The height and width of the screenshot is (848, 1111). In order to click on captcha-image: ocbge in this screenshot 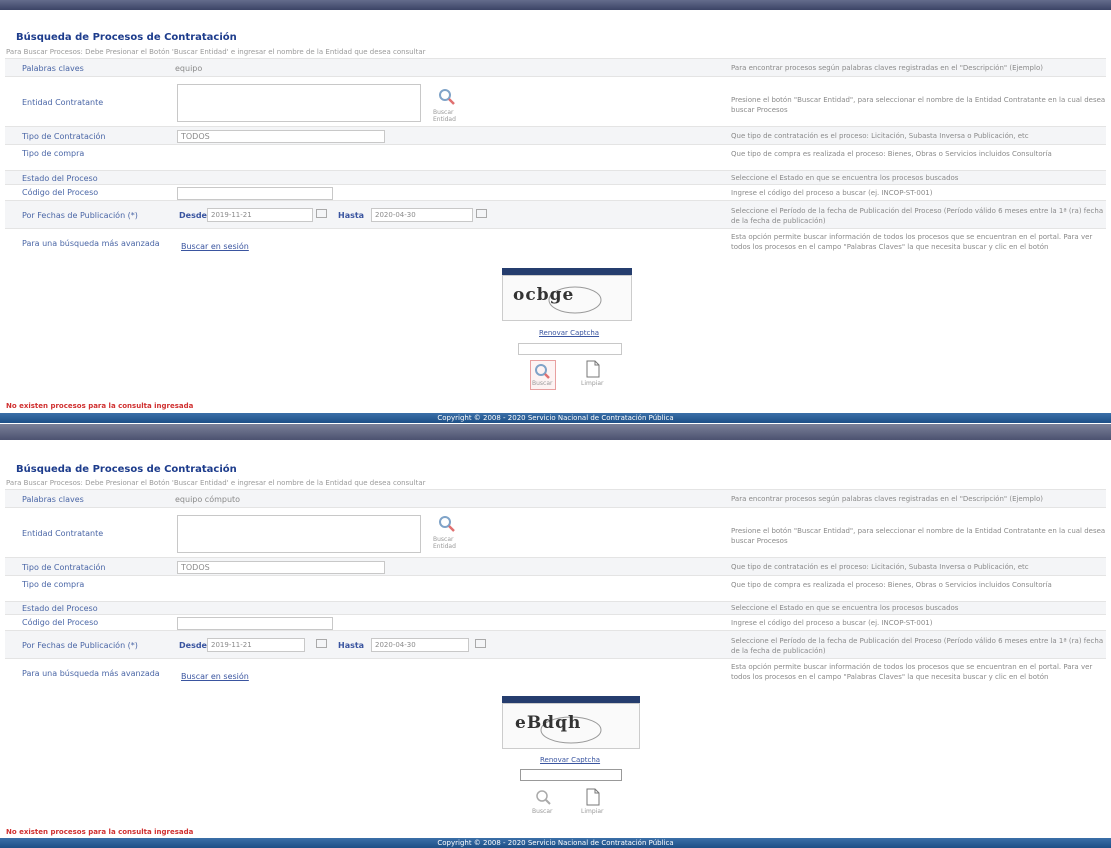, I will do `click(567, 298)`.